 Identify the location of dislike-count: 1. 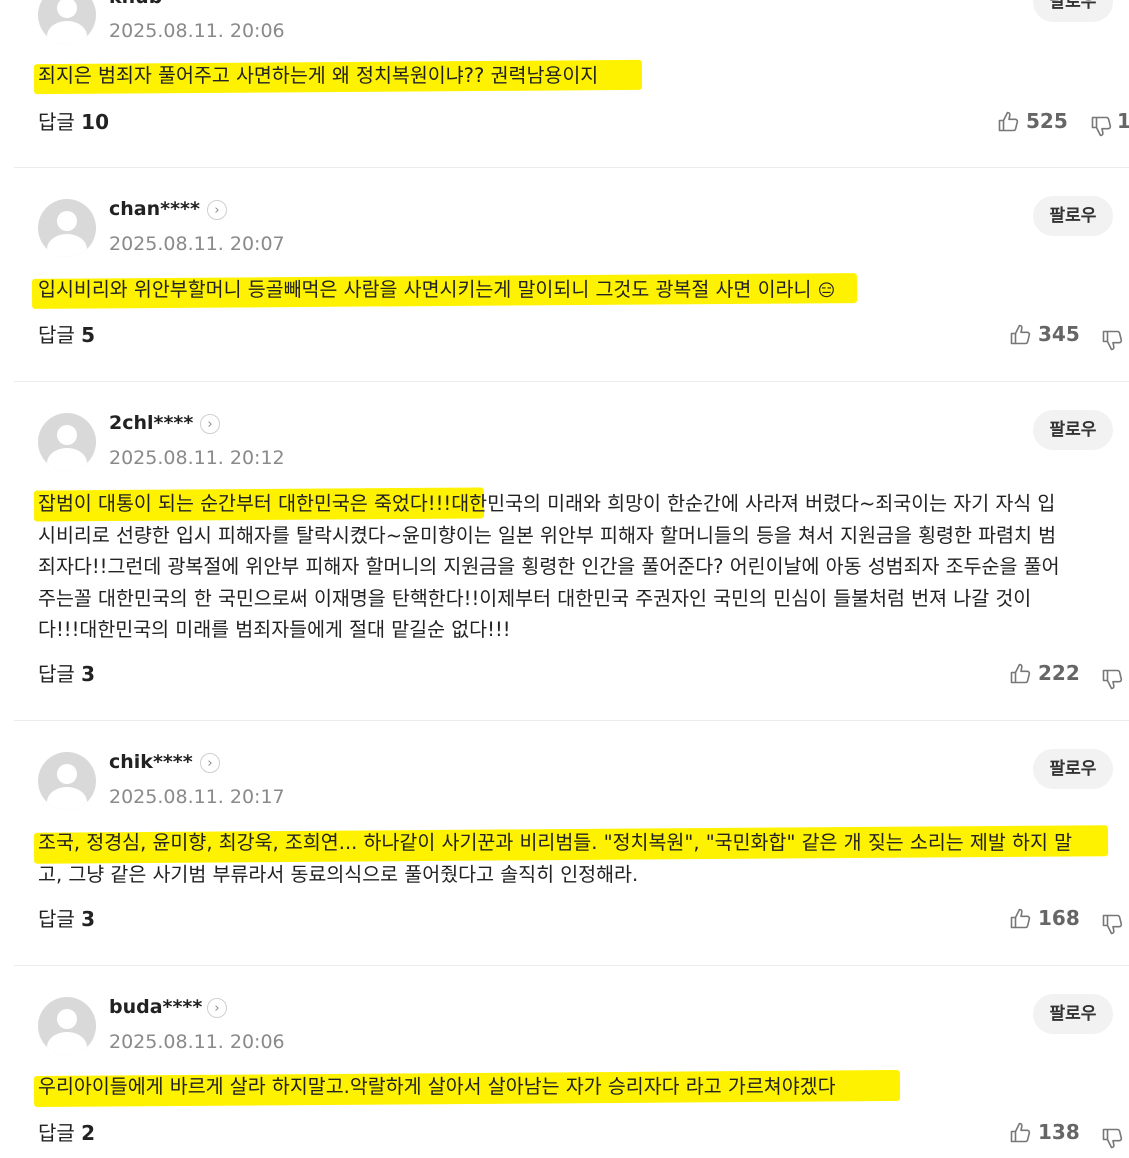
(1123, 121).